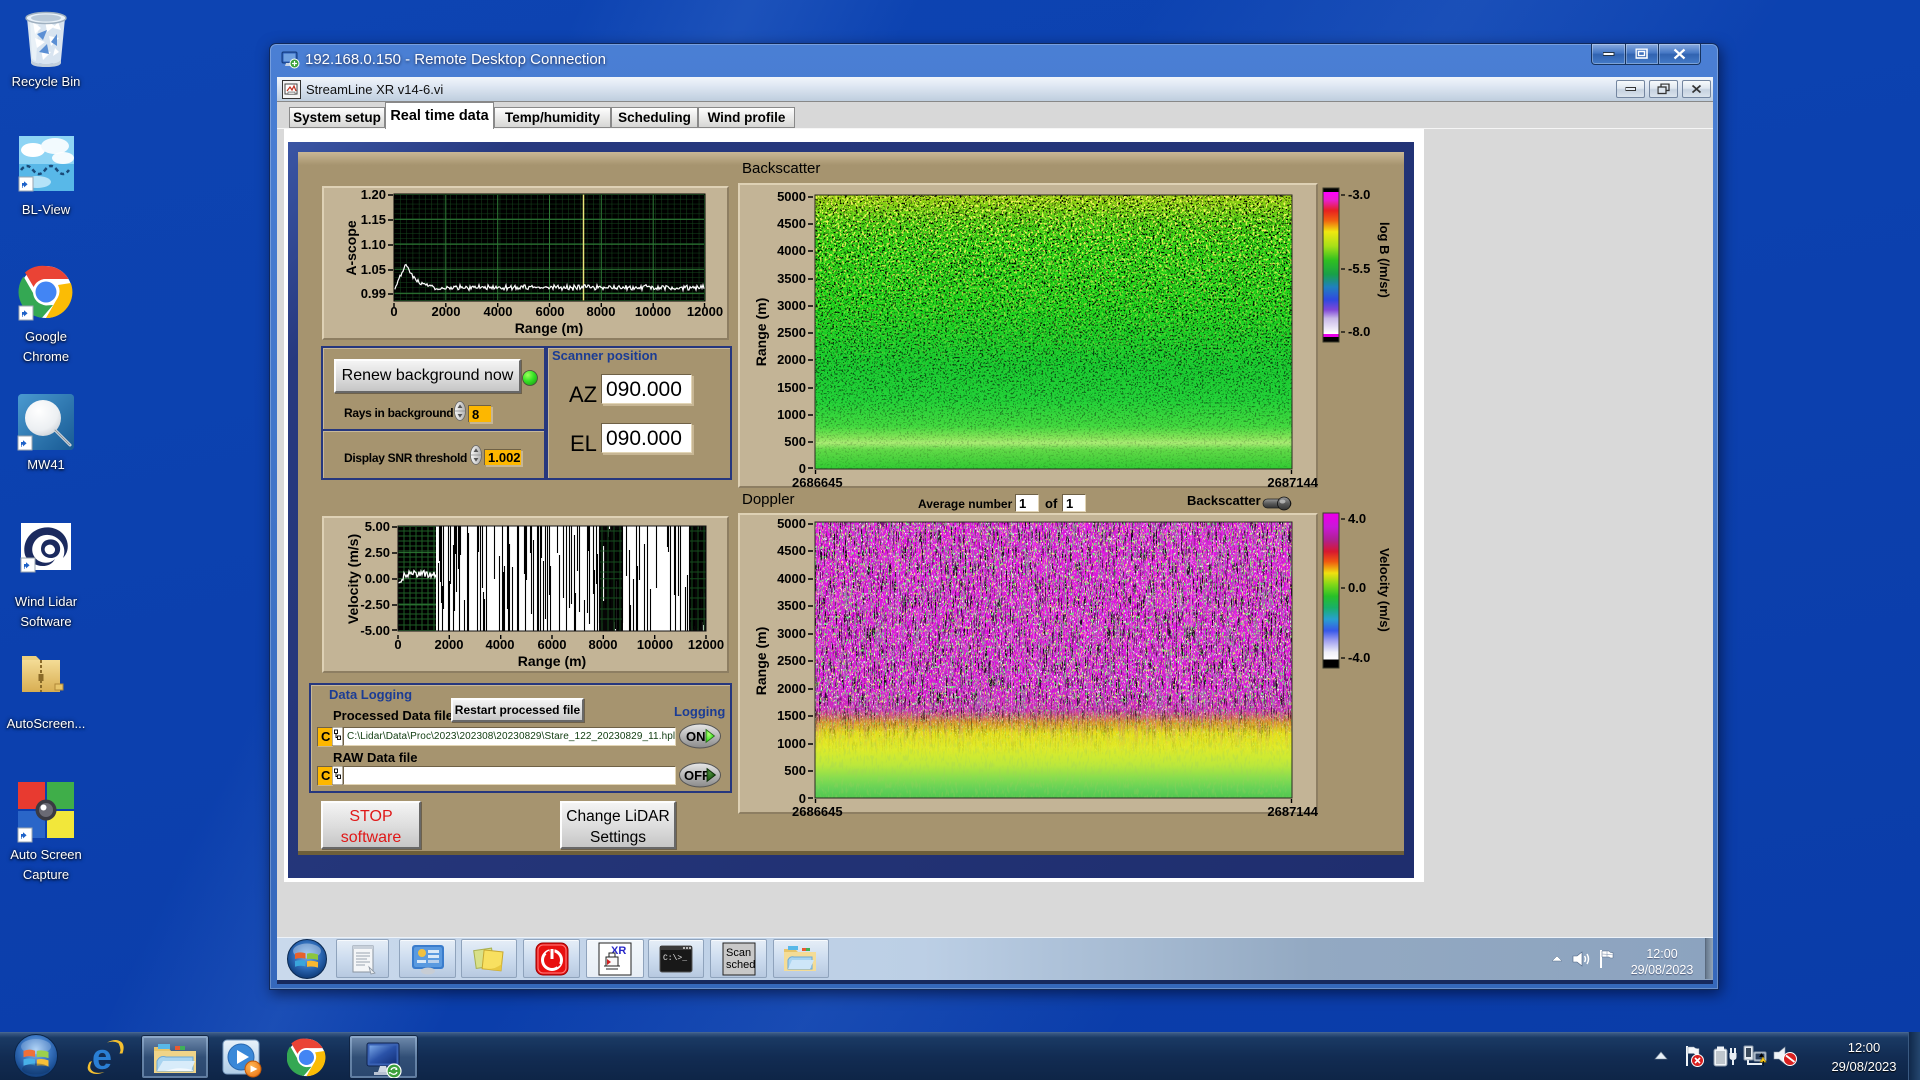 This screenshot has height=1080, width=1920. What do you see at coordinates (706, 644) in the screenshot?
I see `svg-text: 12000` at bounding box center [706, 644].